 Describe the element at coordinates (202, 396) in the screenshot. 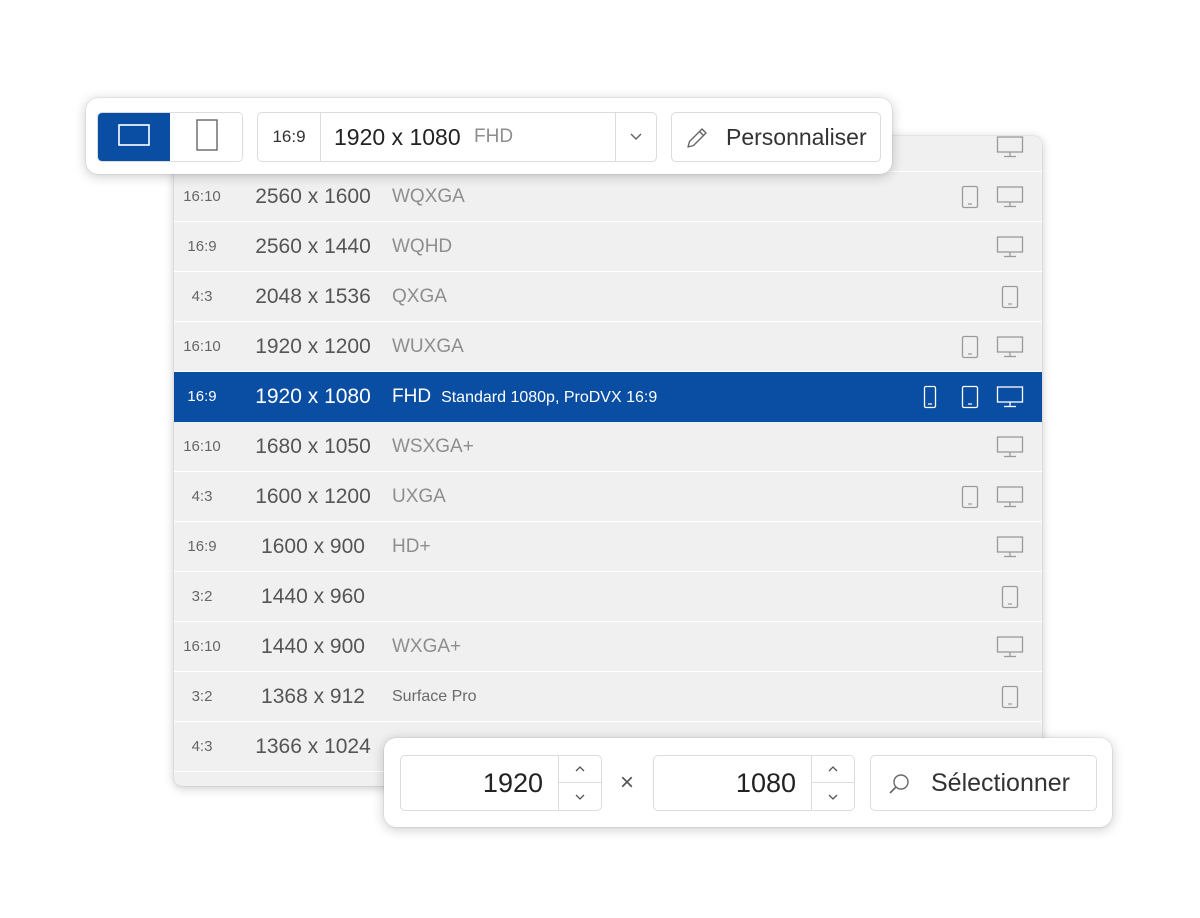

I see `aspect-ratio: 16:9` at that location.